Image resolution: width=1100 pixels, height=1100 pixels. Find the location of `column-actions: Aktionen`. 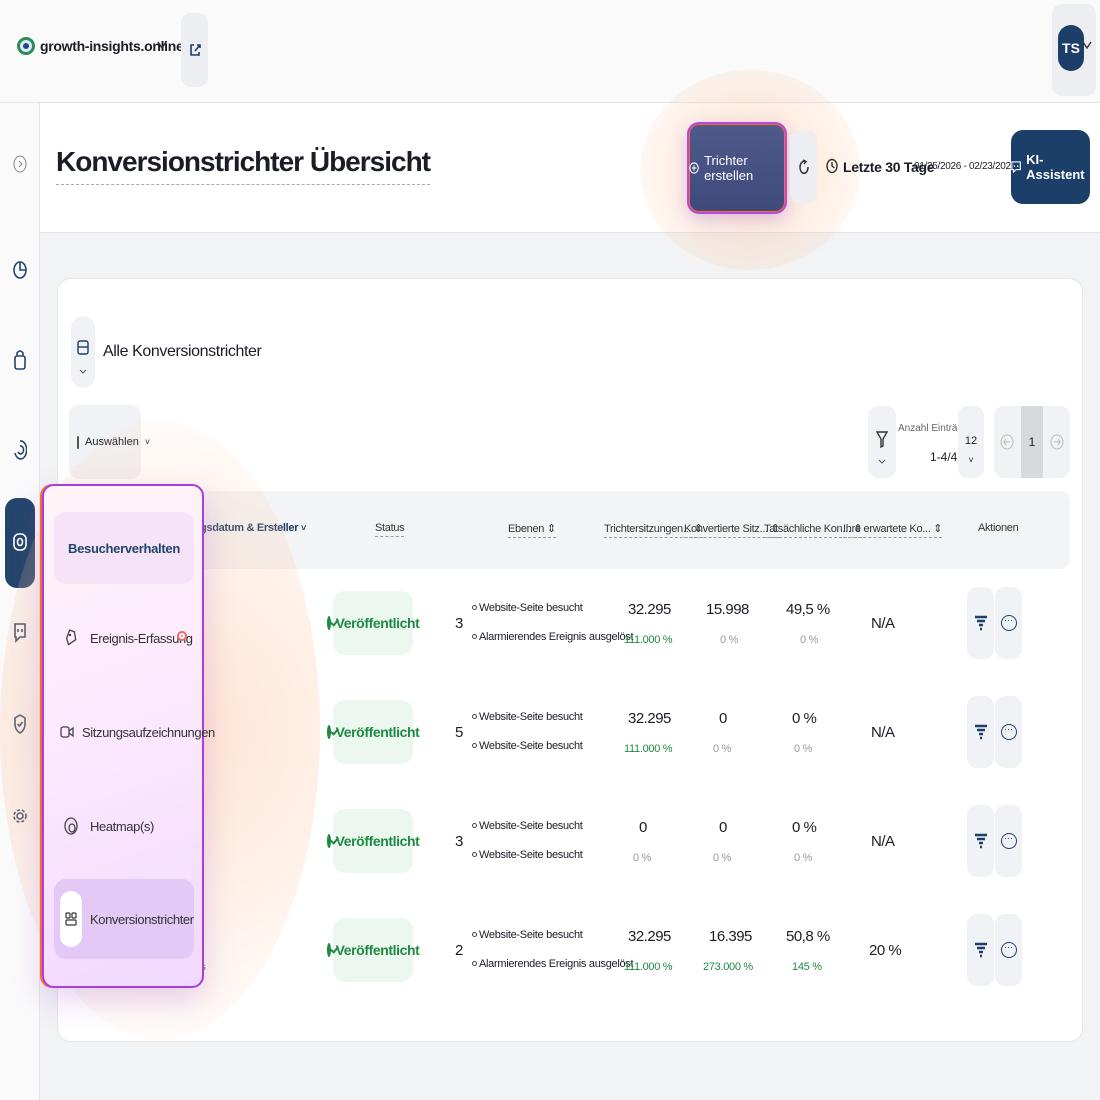

column-actions: Aktionen is located at coordinates (998, 528).